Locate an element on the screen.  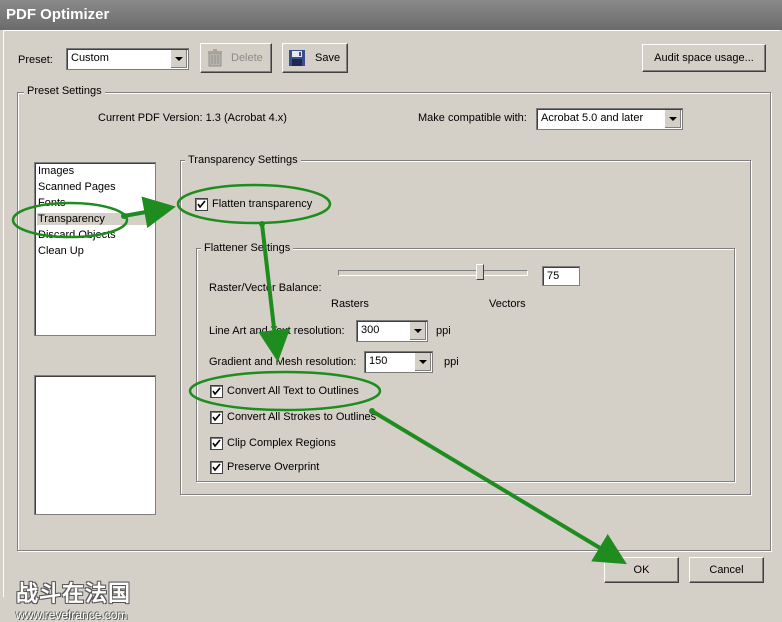
option-label: Preserve Overprint is located at coordinates (273, 467).